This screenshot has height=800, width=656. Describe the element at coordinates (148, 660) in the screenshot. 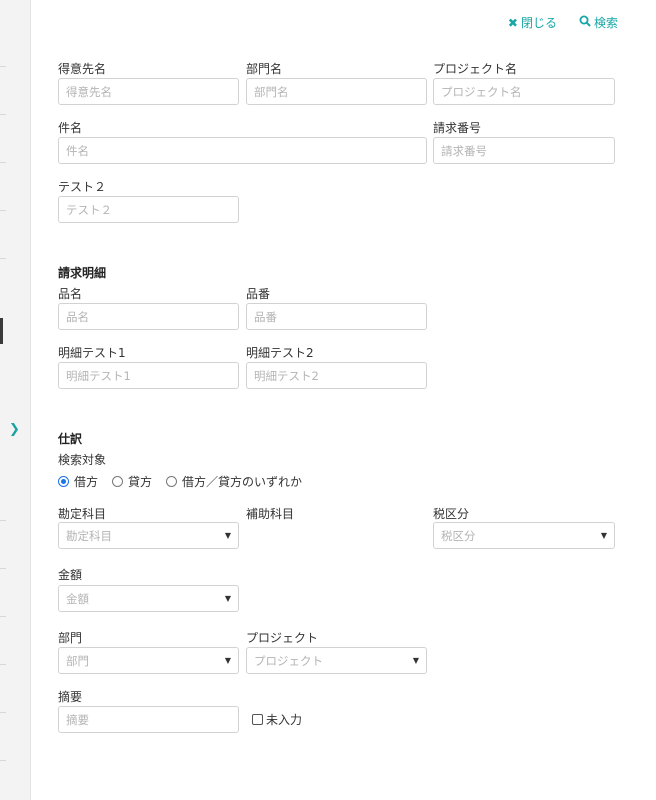

I see `dept-select: 部門 ▼` at that location.